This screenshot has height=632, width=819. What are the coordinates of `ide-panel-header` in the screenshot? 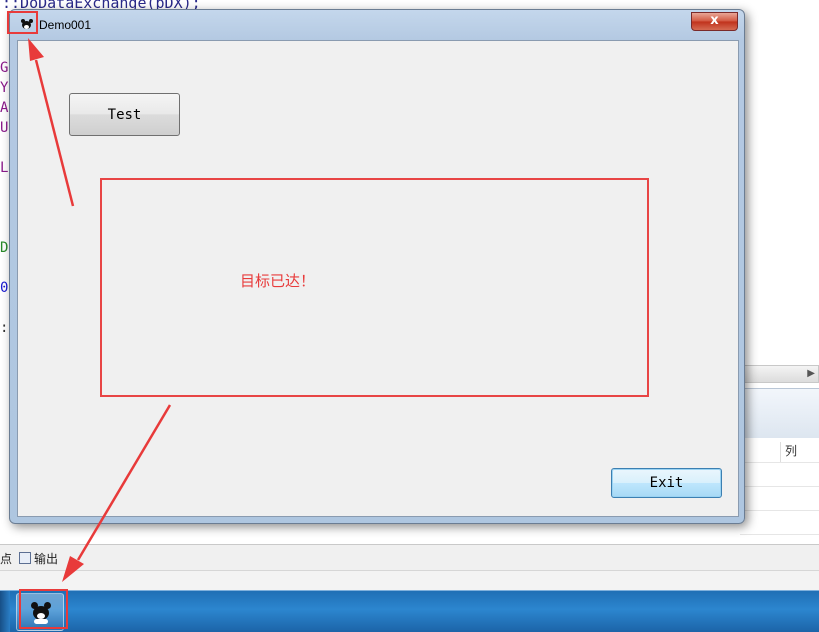 It's located at (779, 413).